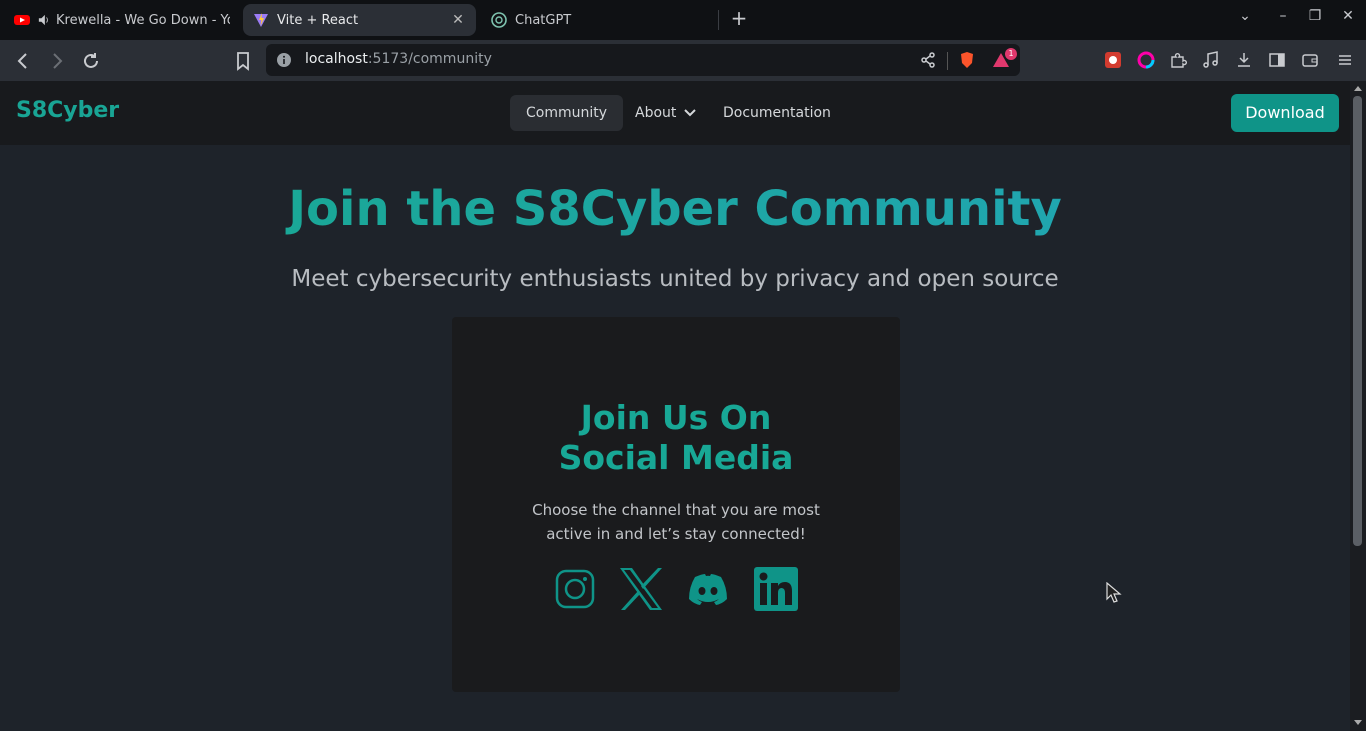 Image resolution: width=1366 pixels, height=731 pixels. Describe the element at coordinates (1348, 16) in the screenshot. I see `close-window-icon: ✕` at that location.